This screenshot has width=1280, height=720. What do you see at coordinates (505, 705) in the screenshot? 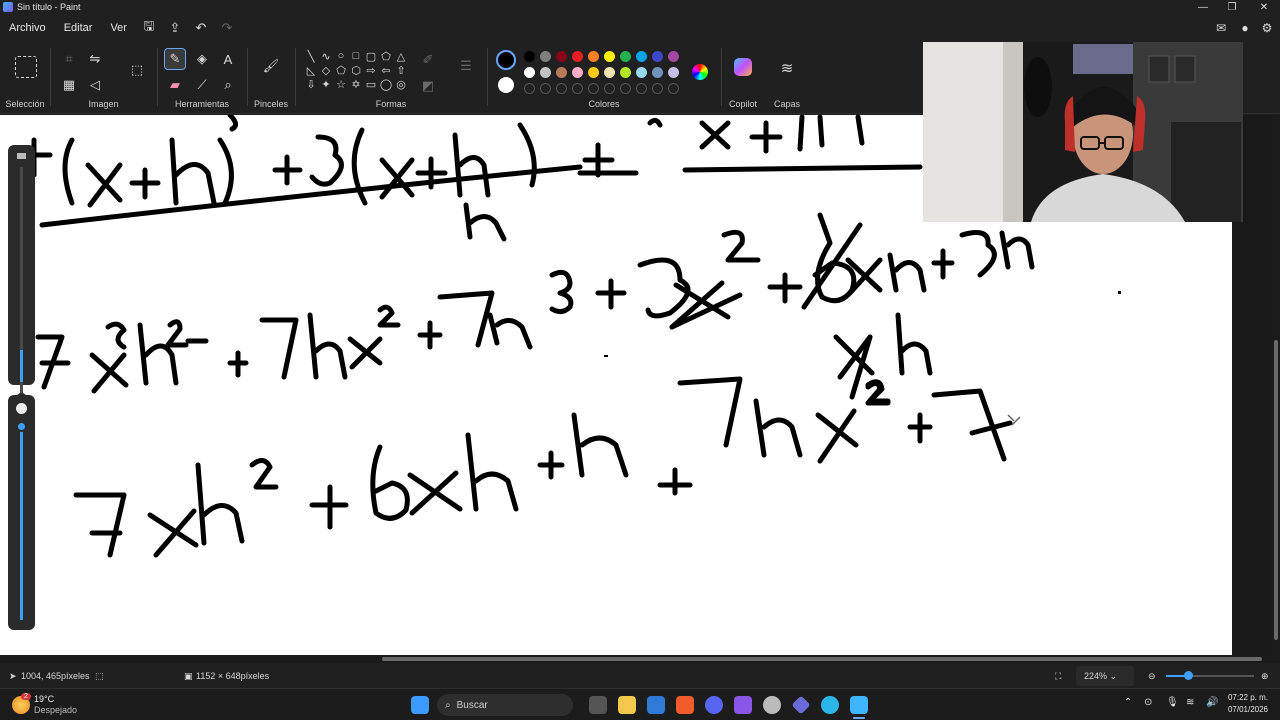
I see `search-box: ⌕ Buscar` at bounding box center [505, 705].